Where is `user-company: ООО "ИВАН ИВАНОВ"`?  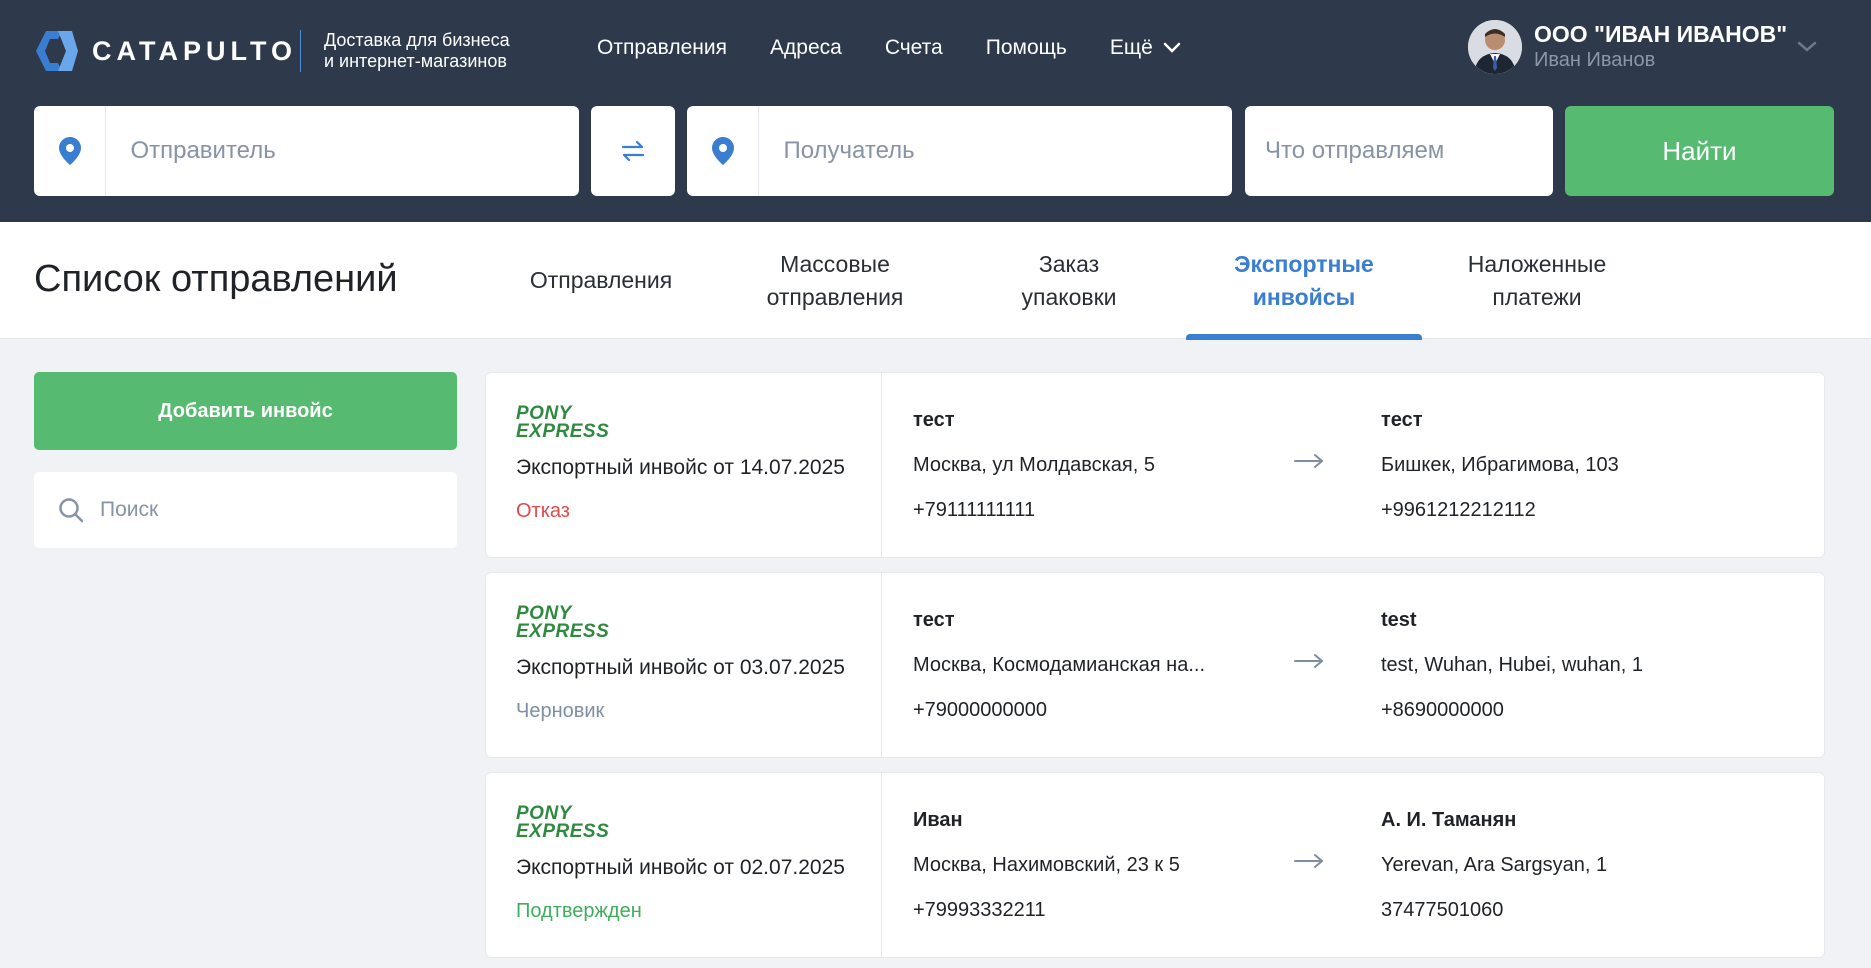 user-company: ООО "ИВАН ИВАНОВ" is located at coordinates (1661, 34).